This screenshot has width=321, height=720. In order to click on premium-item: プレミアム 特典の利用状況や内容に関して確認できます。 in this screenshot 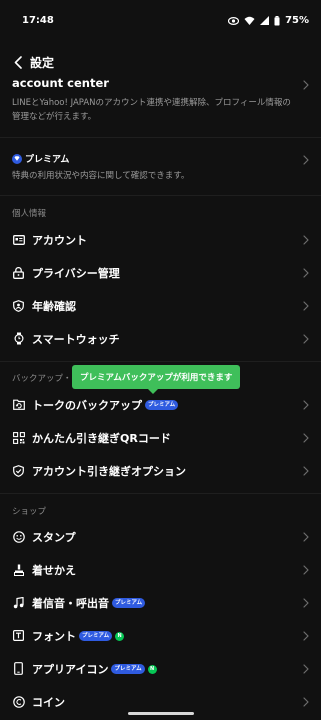, I will do `click(160, 169)`.